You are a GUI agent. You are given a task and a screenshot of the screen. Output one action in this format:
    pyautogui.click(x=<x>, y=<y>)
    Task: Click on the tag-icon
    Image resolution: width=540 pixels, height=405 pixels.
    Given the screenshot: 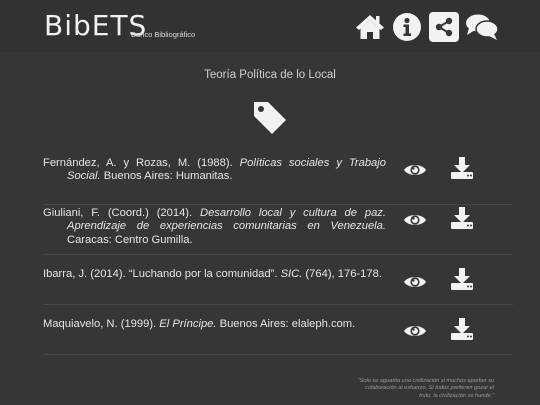 What is the action you would take?
    pyautogui.click(x=270, y=120)
    